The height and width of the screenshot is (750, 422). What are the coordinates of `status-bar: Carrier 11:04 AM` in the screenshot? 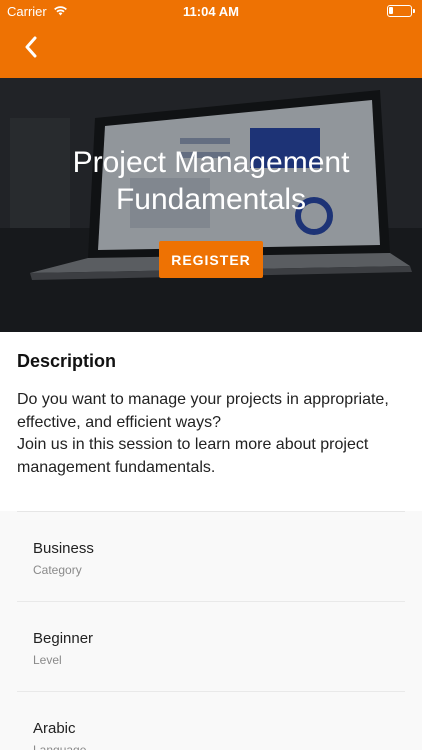 It's located at (211, 11).